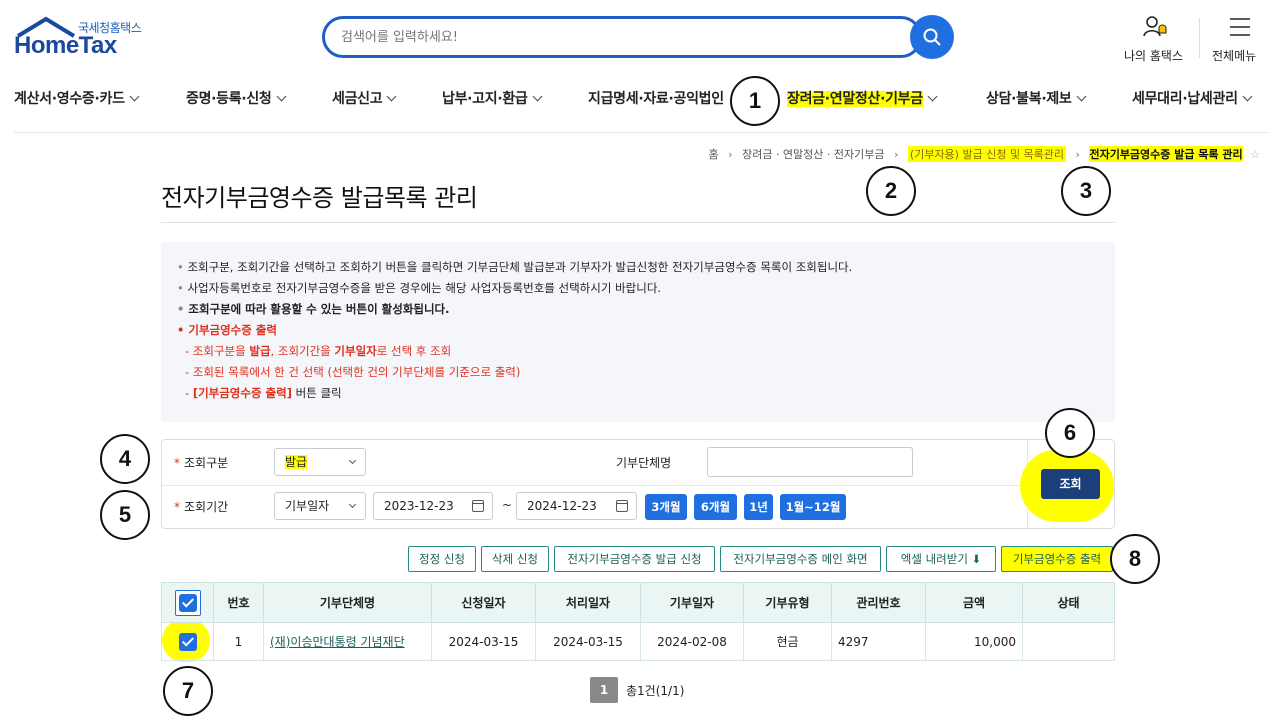  I want to click on type-select: 발급, so click(320, 462).